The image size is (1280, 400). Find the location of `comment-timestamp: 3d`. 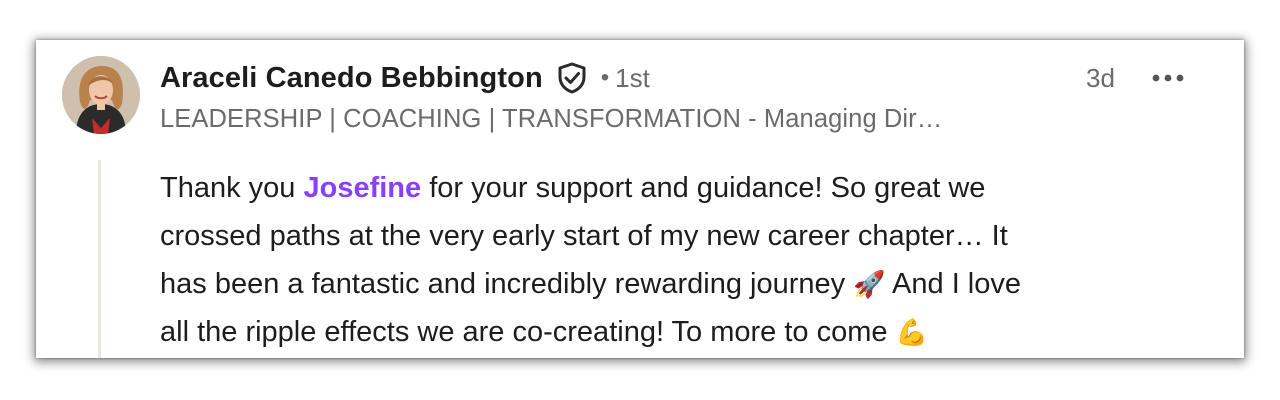

comment-timestamp: 3d is located at coordinates (1100, 78).